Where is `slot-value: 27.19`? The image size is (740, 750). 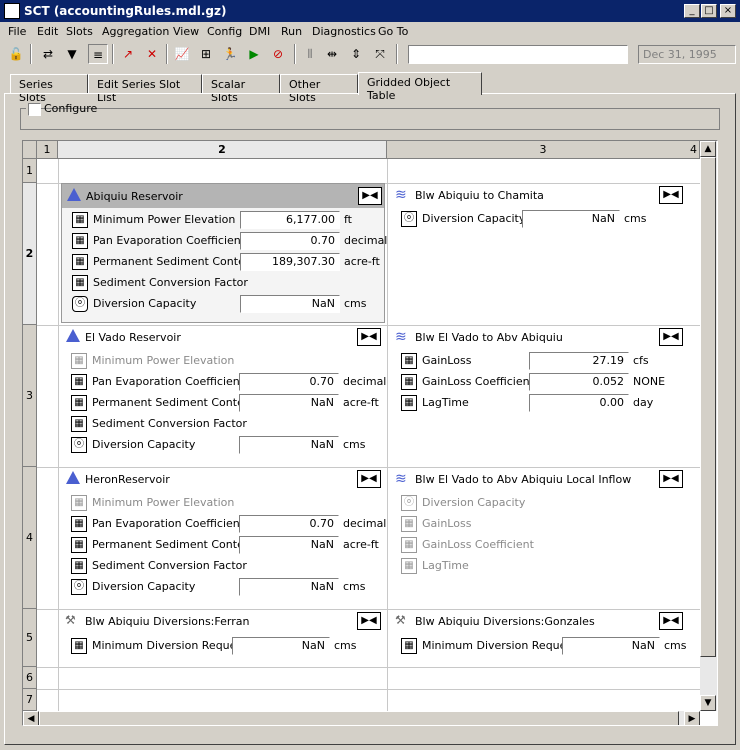
slot-value: 27.19 is located at coordinates (579, 361).